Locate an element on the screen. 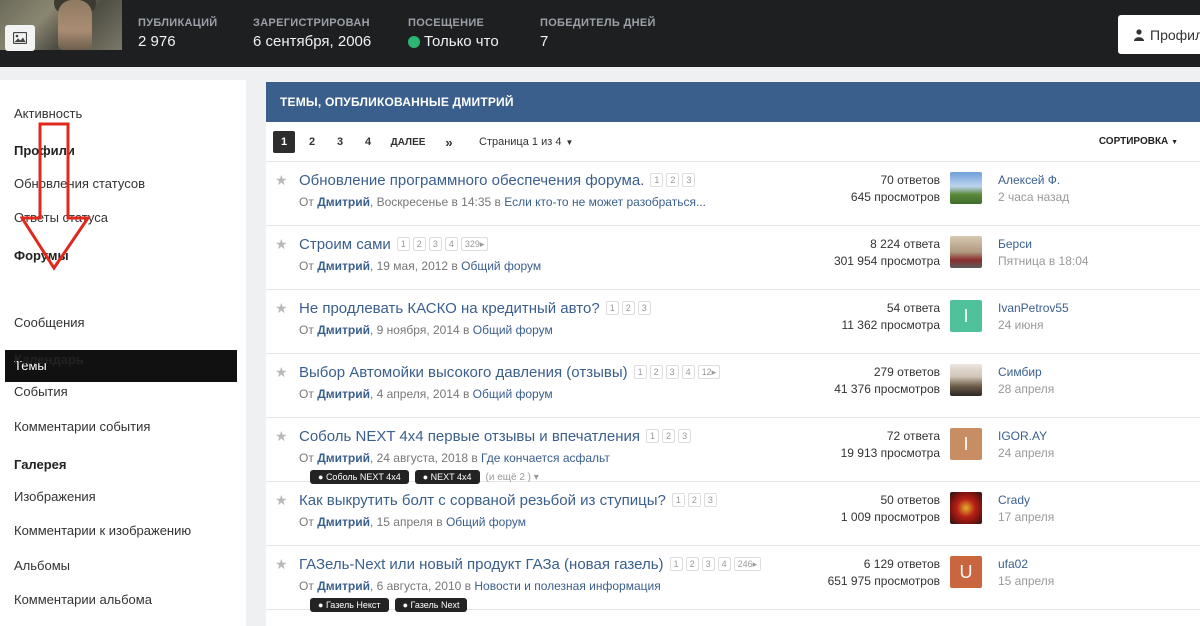  topic-title-text: Строим сами is located at coordinates (345, 244).